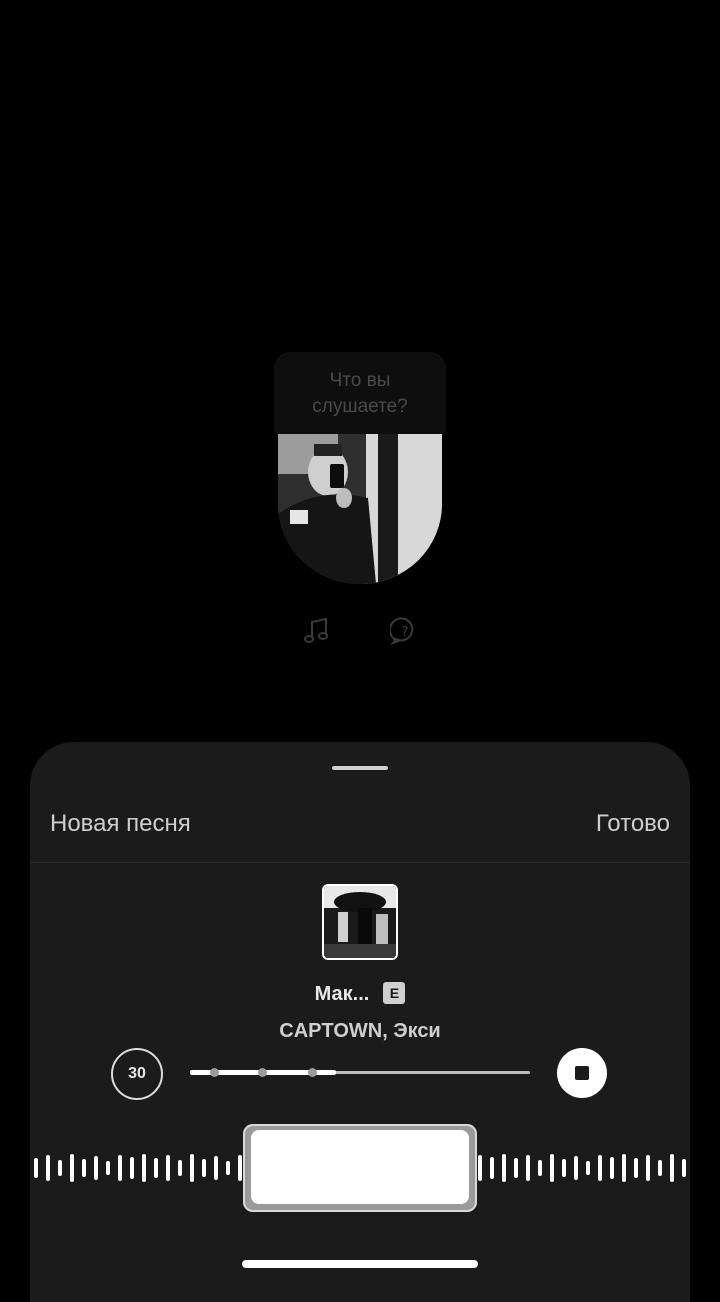 This screenshot has height=1302, width=720. I want to click on question-text: Что вы слушаете?, so click(360, 393).